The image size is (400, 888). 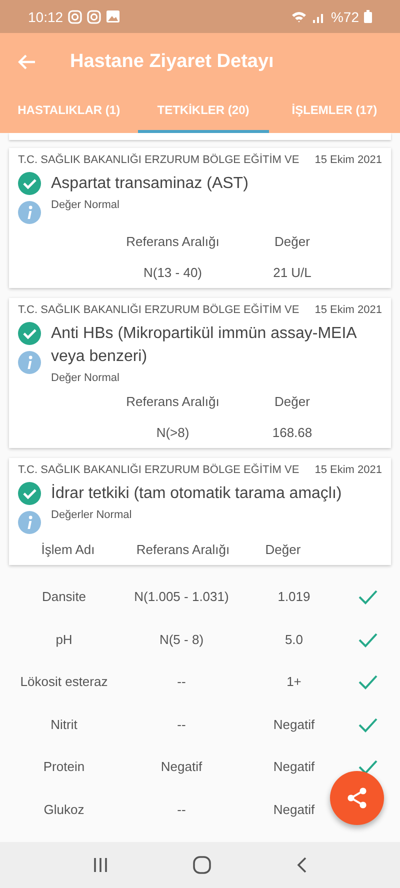 What do you see at coordinates (64, 639) in the screenshot?
I see `table-cell: pH` at bounding box center [64, 639].